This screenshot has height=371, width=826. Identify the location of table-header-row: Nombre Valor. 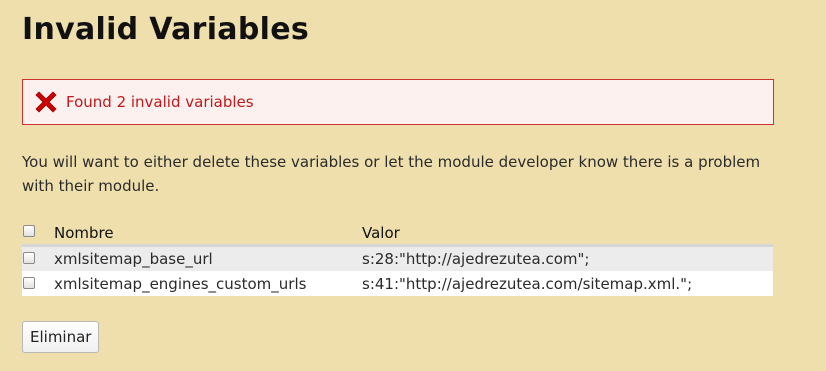
(397, 234).